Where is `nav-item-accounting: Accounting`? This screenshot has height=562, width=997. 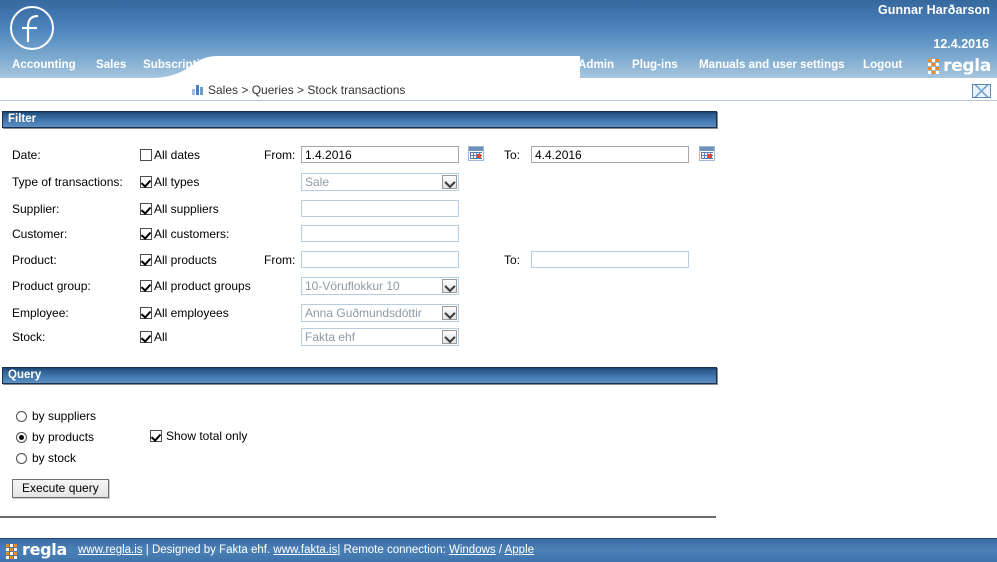 nav-item-accounting: Accounting is located at coordinates (44, 64).